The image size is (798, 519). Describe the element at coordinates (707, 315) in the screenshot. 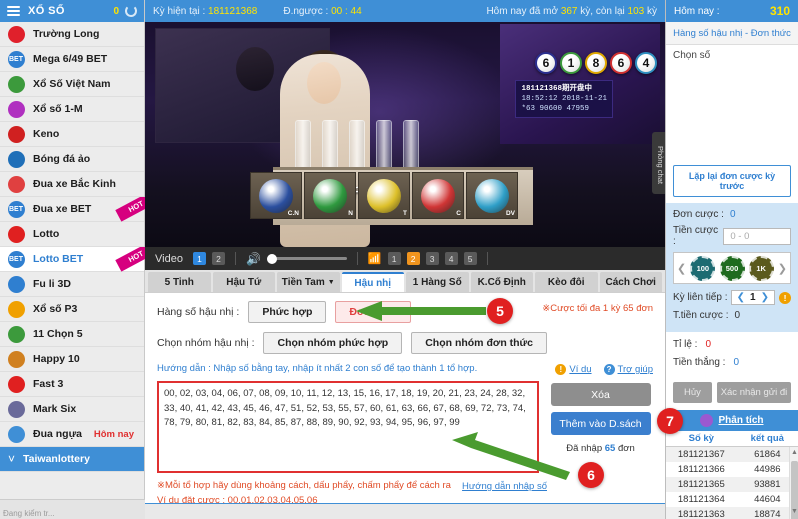

I see `total-bet-row: T.tiền cược : 0` at that location.